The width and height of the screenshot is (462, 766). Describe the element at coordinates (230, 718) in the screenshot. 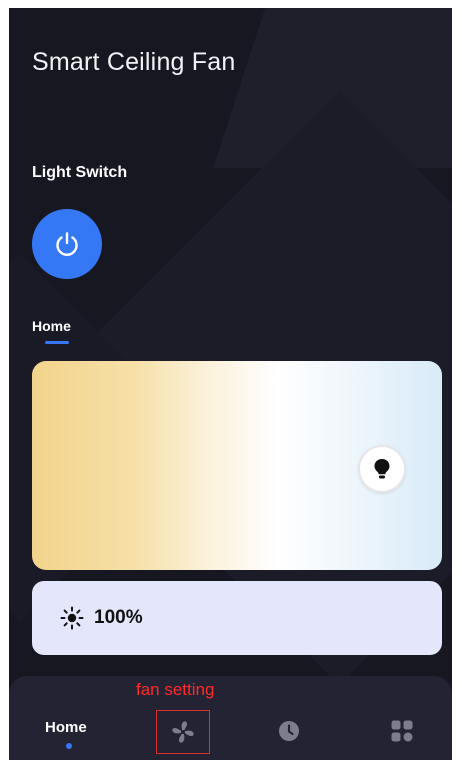

I see `bottom-nav` at that location.